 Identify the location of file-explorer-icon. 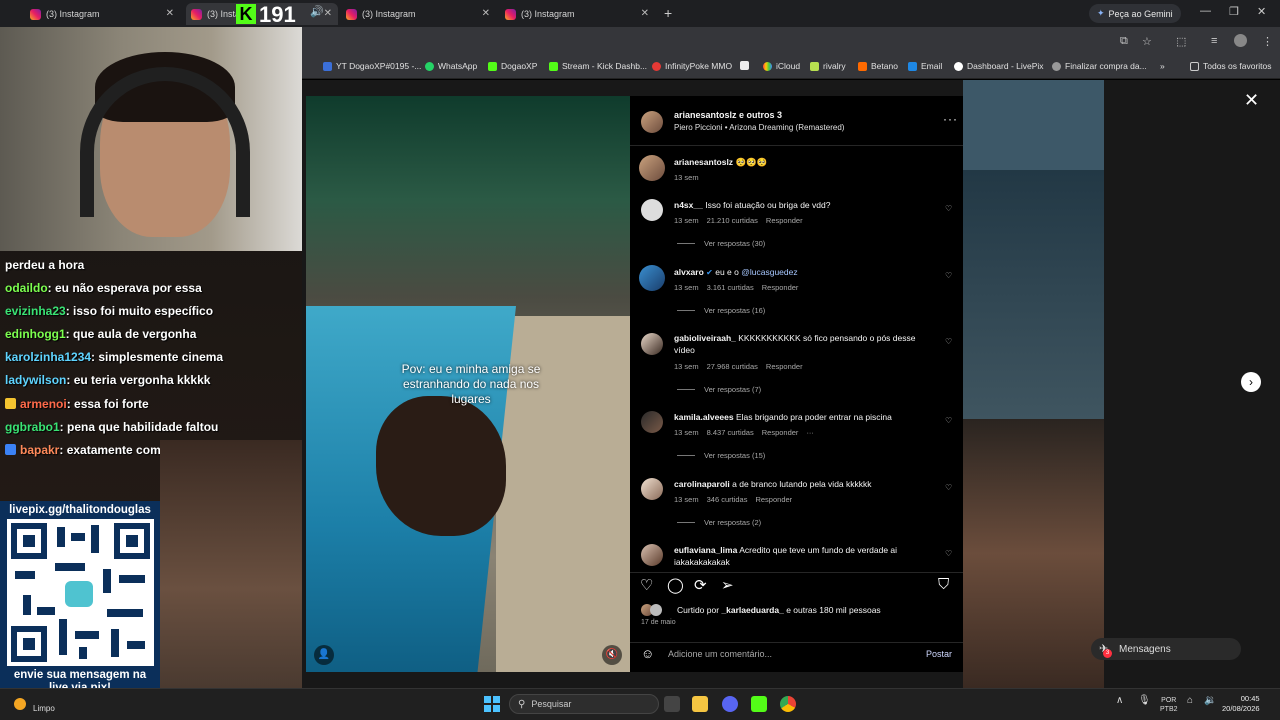
(700, 704).